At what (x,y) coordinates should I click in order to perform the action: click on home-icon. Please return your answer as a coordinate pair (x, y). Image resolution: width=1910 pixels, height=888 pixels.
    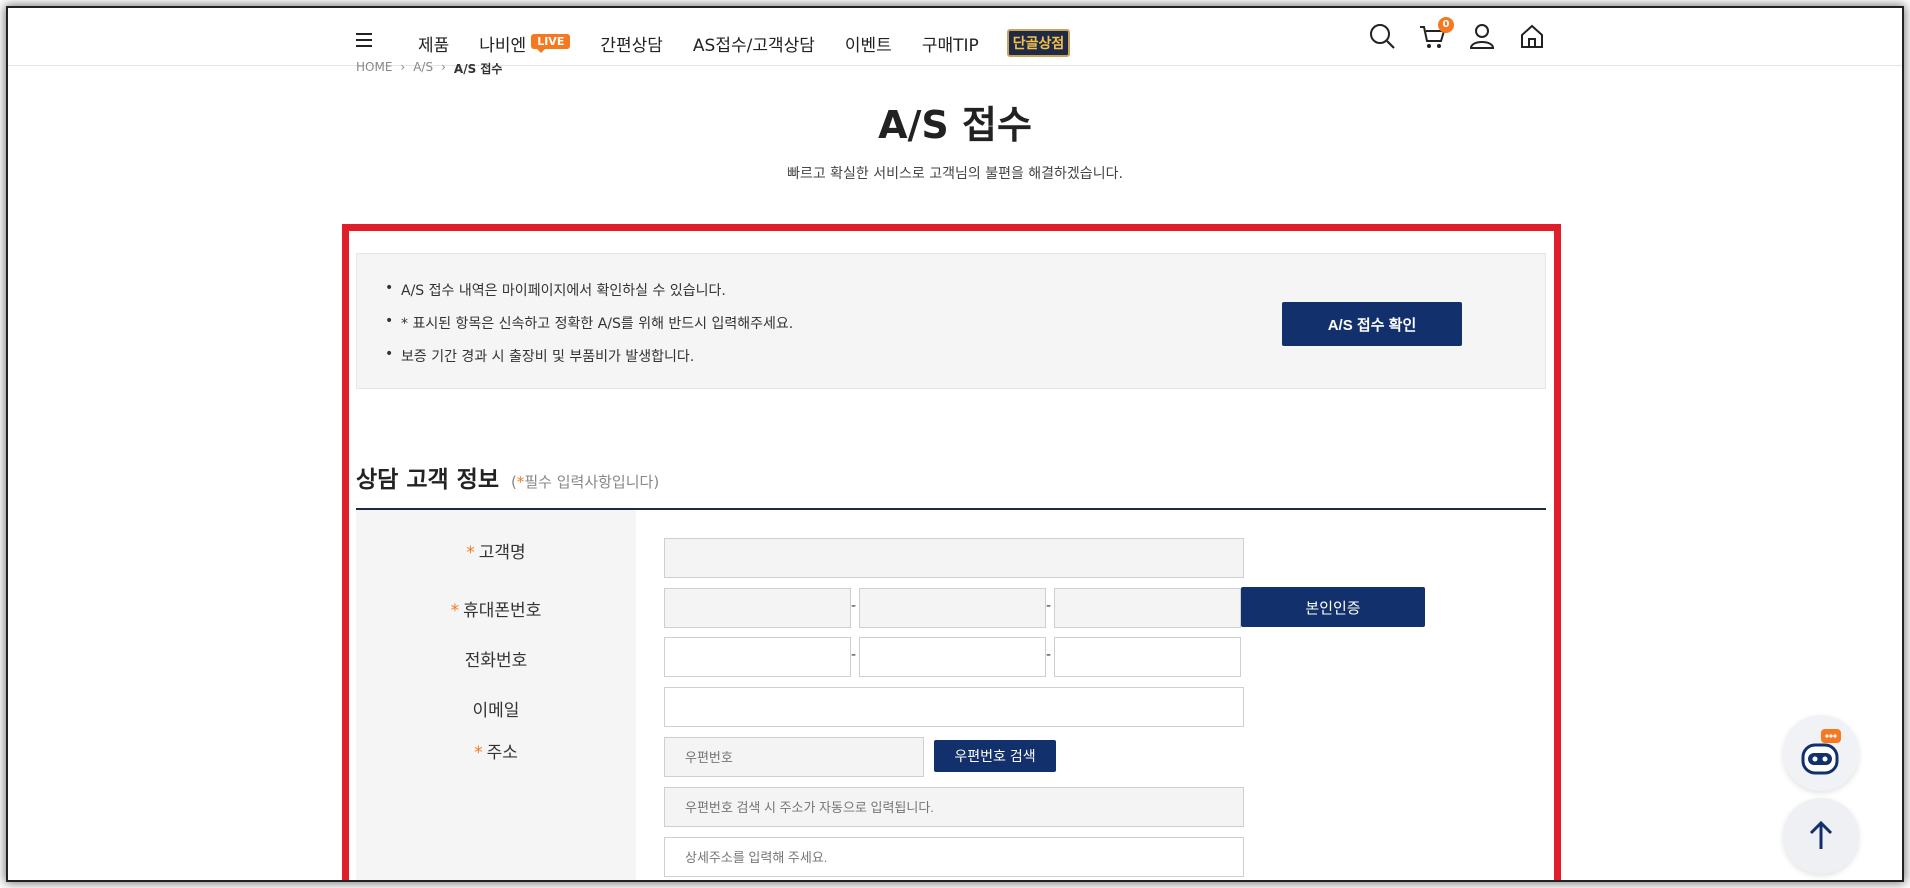
    Looking at the image, I should click on (1532, 36).